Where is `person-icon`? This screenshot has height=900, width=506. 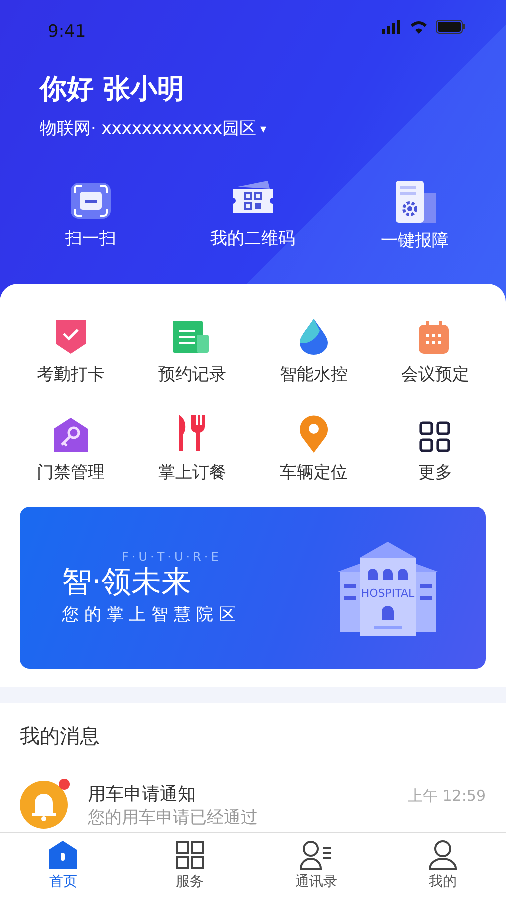
person-icon is located at coordinates (443, 855).